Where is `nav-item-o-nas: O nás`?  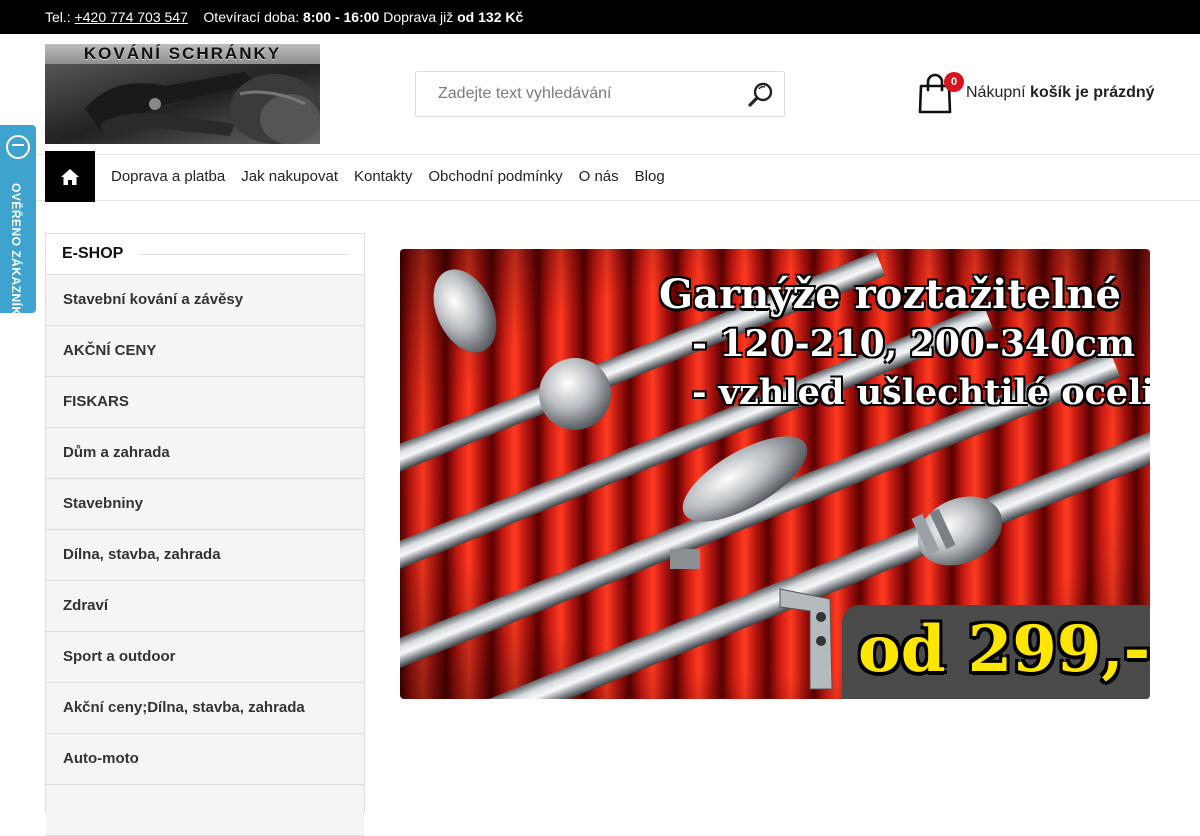
nav-item-o-nas: O nás is located at coordinates (599, 177).